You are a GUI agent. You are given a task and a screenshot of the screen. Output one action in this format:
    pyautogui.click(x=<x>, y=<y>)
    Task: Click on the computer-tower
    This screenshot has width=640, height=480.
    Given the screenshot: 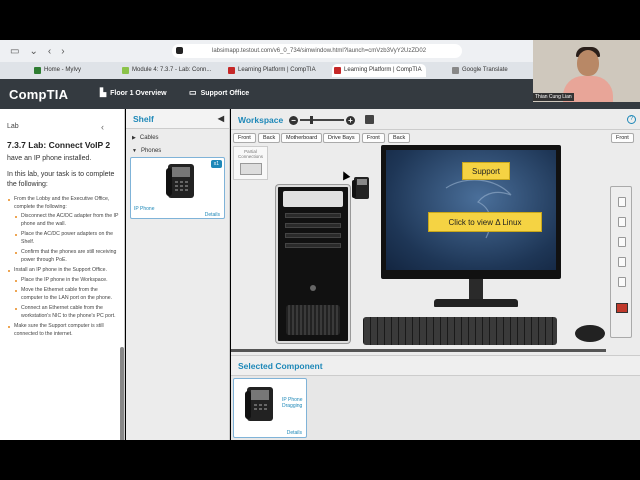 What is the action you would take?
    pyautogui.click(x=313, y=264)
    